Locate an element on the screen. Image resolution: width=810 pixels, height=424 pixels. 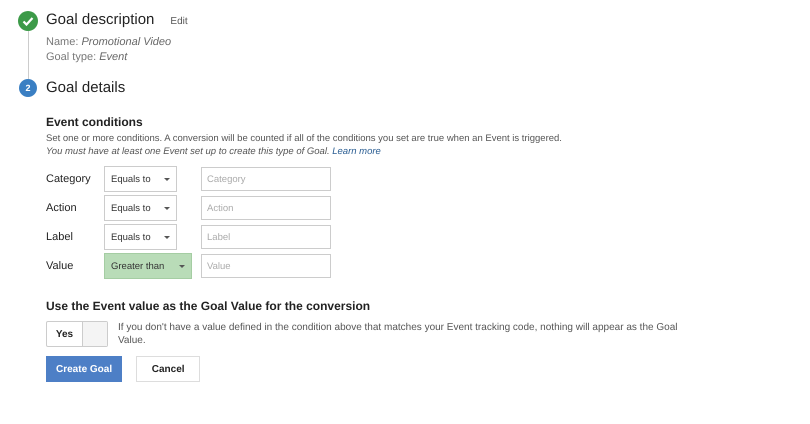
condition-input: Category is located at coordinates (266, 179).